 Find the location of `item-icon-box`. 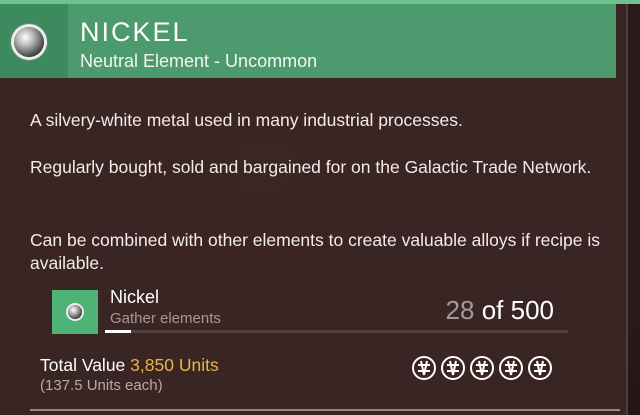

item-icon-box is located at coordinates (34, 41).